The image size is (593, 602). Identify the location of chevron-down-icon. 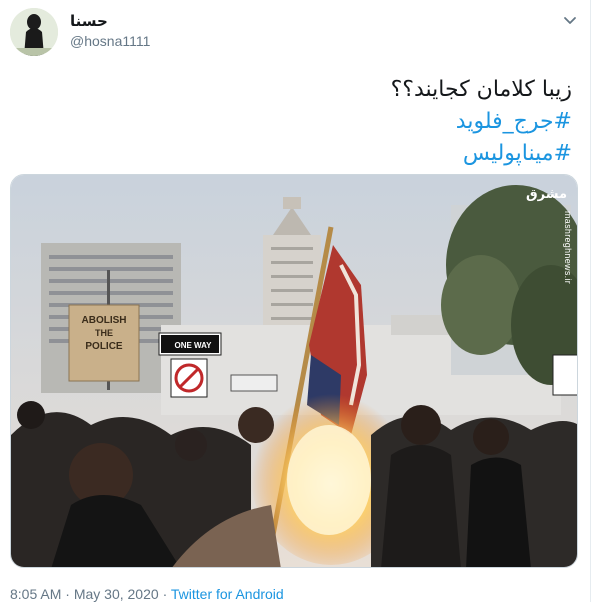
(570, 20).